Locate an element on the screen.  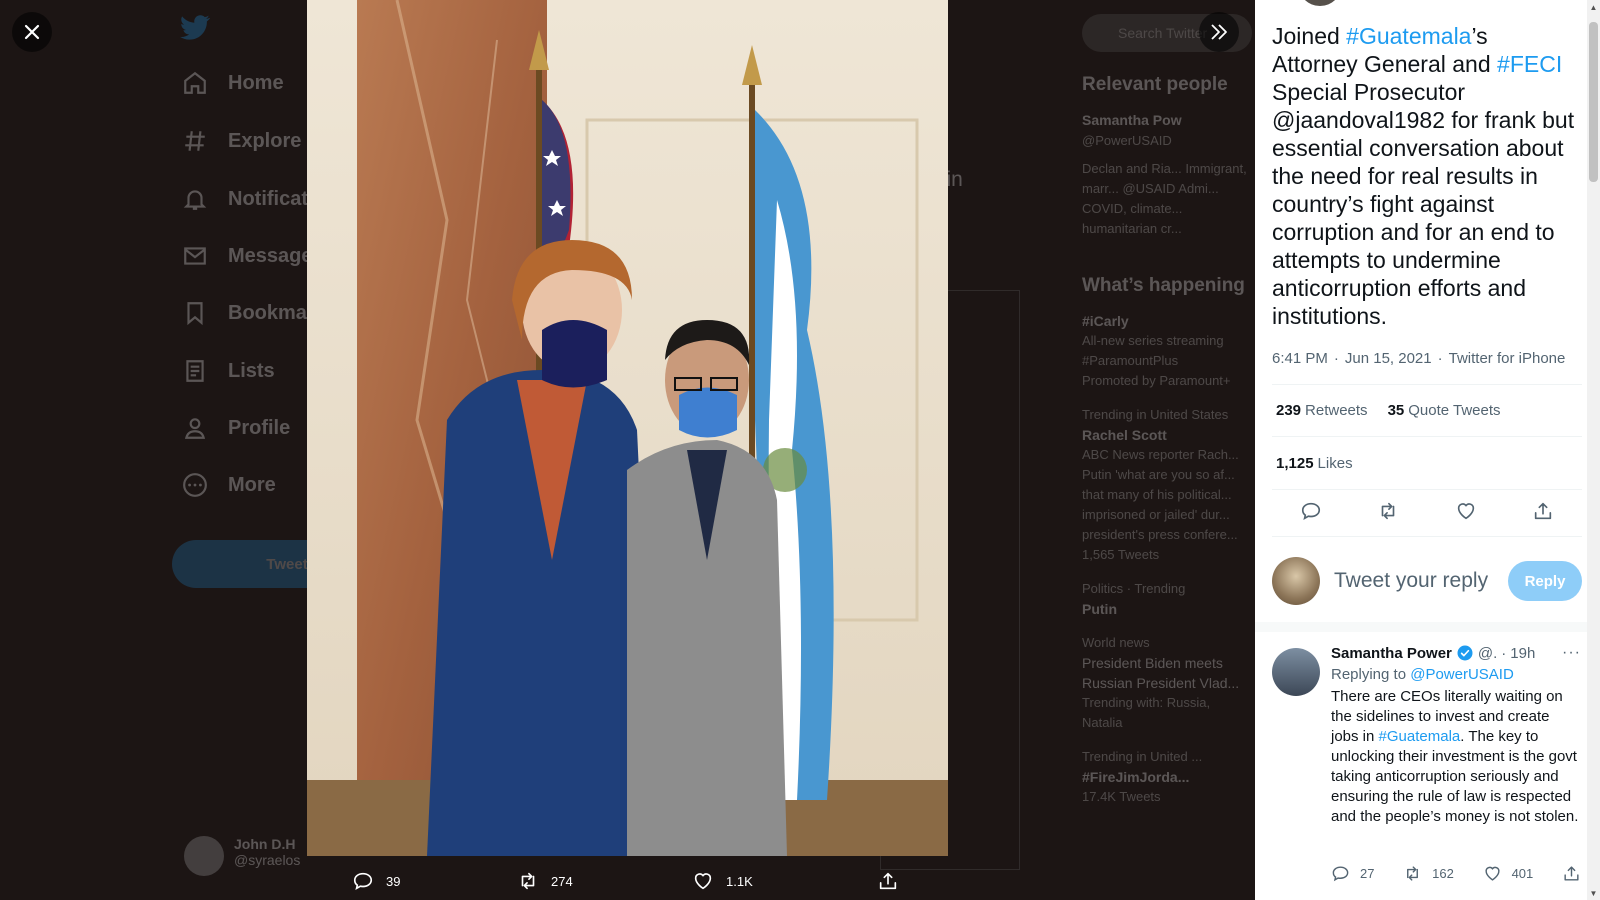
hashtag-icon is located at coordinates (195, 141).